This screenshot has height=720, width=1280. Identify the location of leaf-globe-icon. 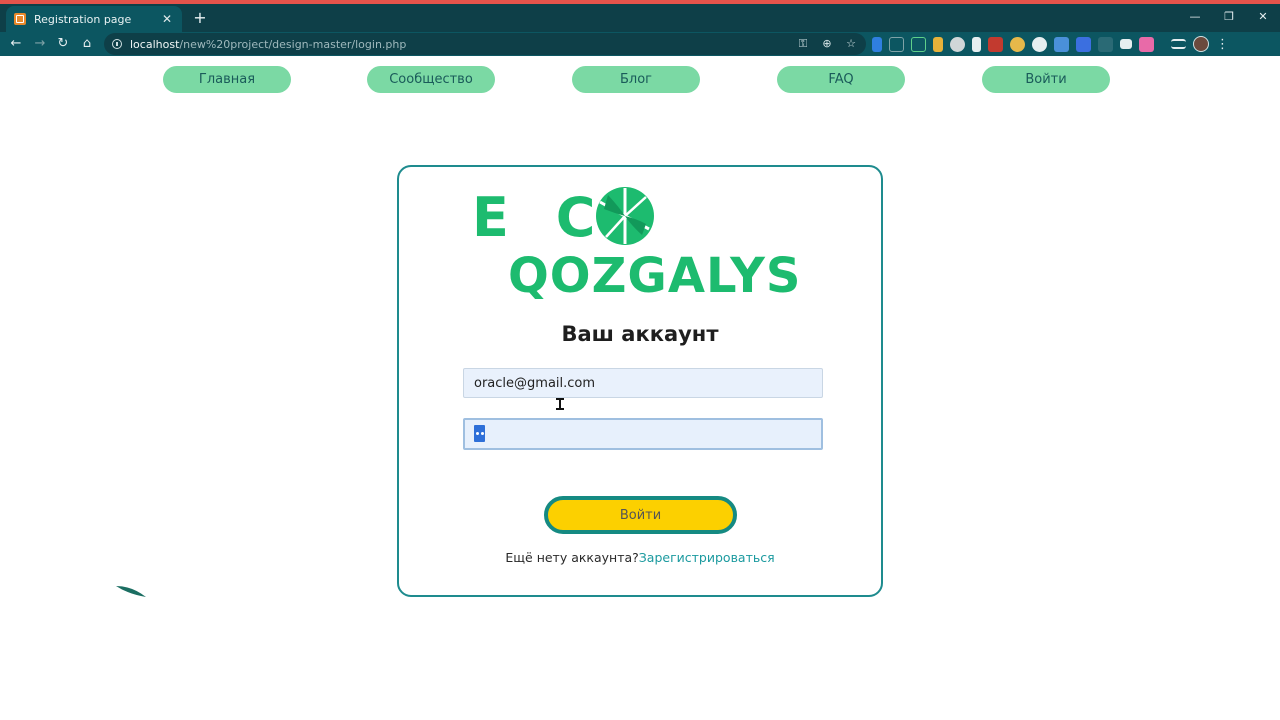
(625, 216).